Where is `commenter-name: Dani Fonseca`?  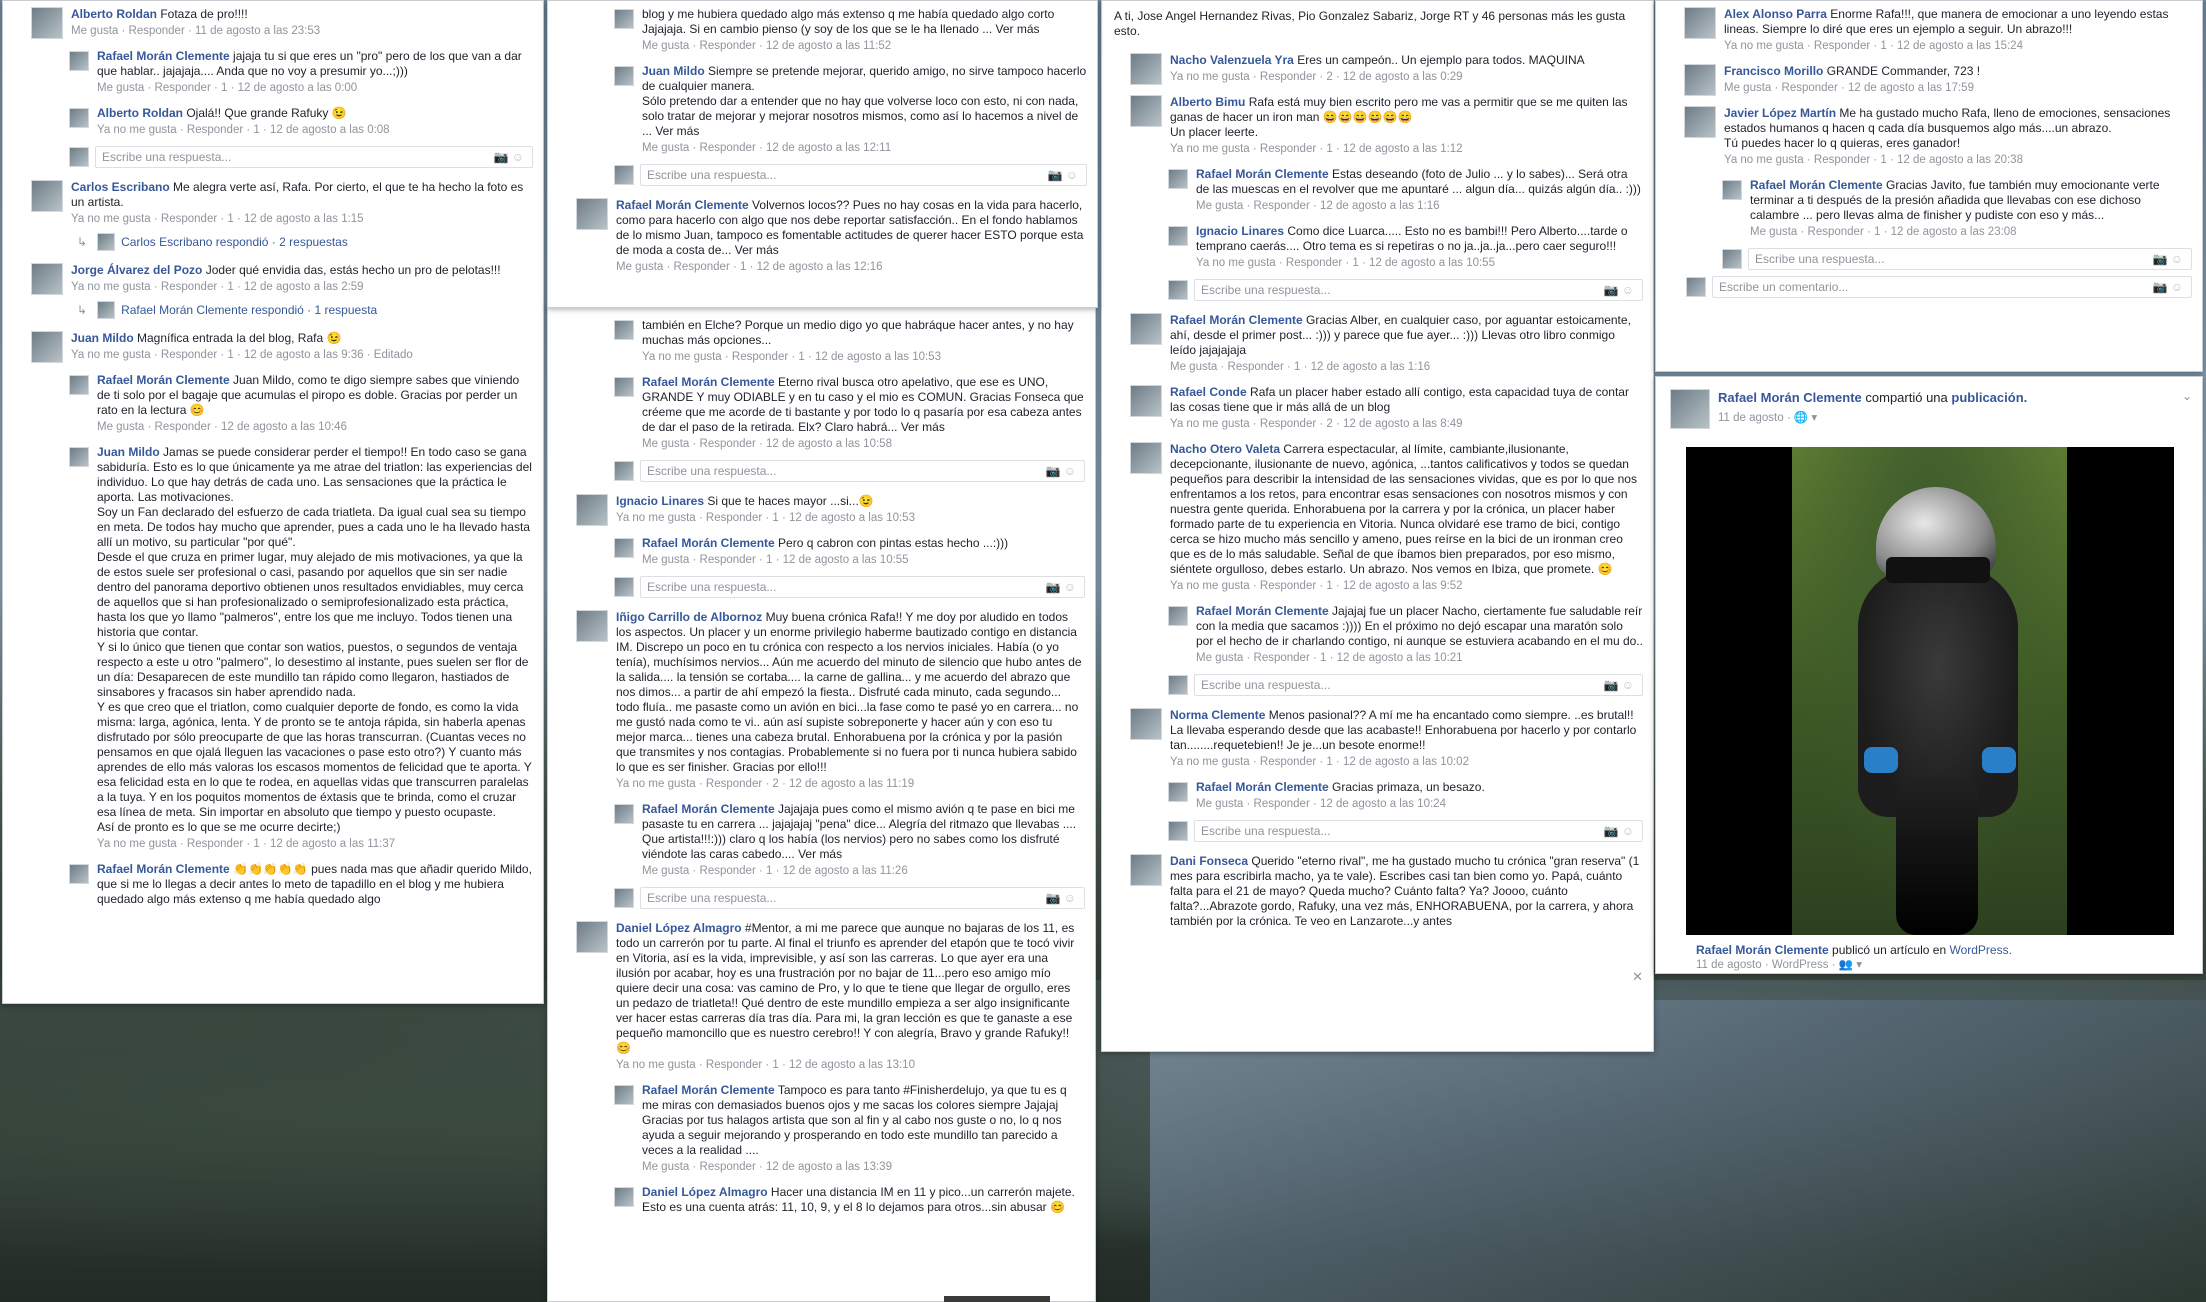 commenter-name: Dani Fonseca is located at coordinates (1209, 861).